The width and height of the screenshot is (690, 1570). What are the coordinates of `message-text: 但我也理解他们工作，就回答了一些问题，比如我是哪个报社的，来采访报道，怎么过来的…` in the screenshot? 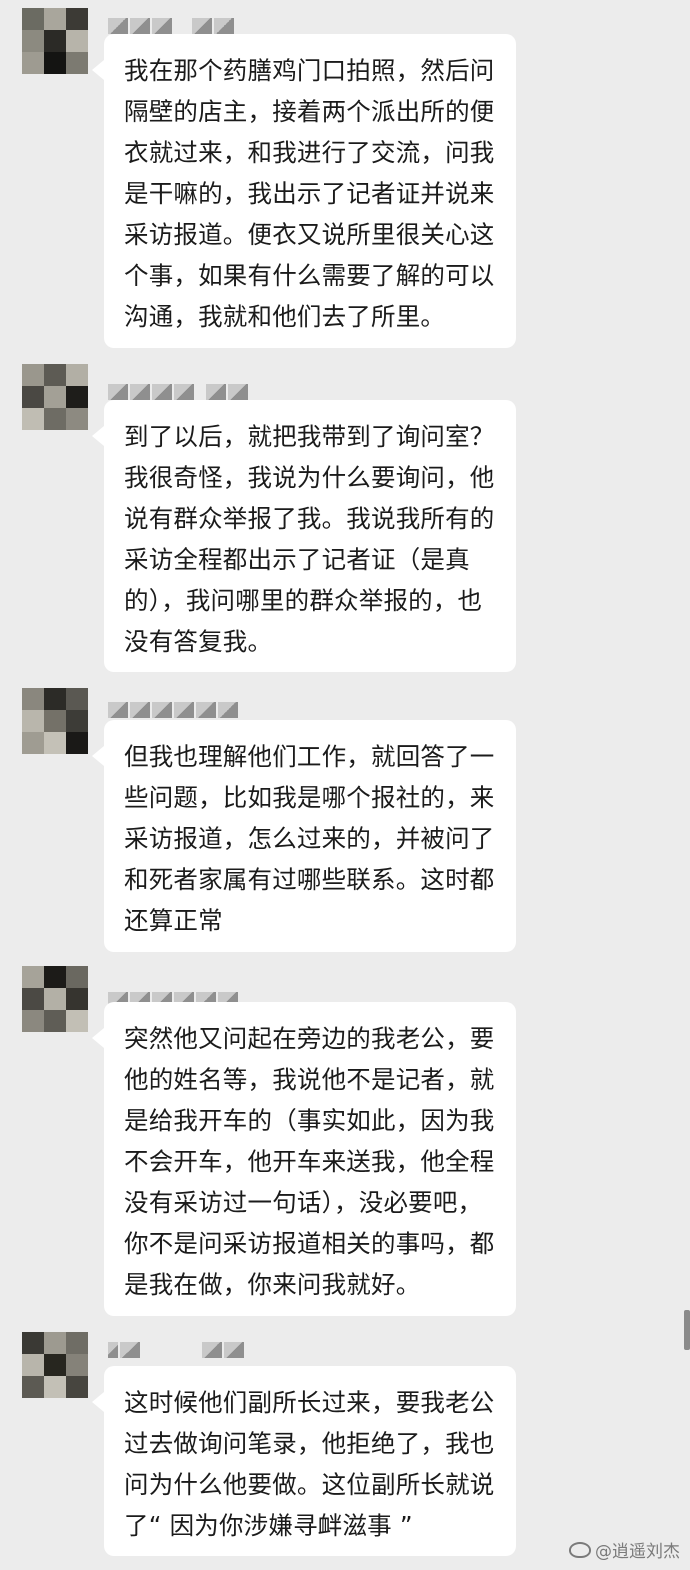 It's located at (309, 838).